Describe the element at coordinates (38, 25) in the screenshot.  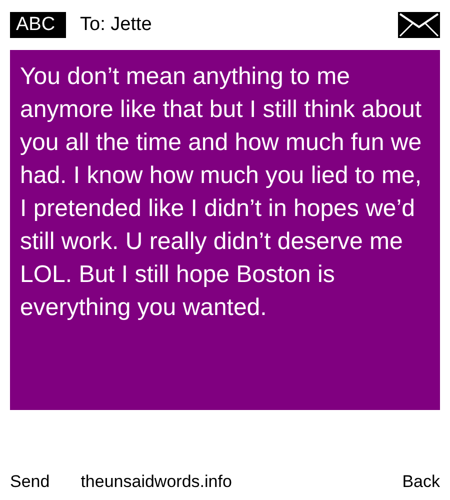
I see `input-mode-label: ABC` at that location.